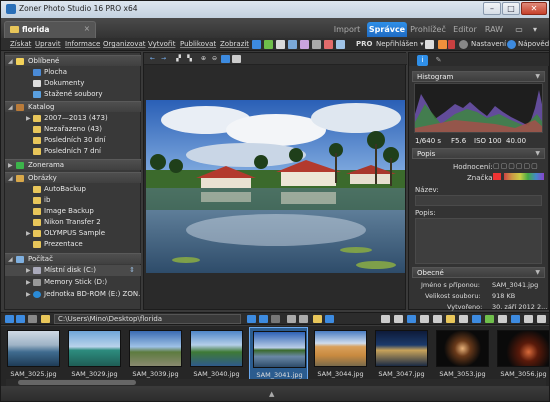  Describe the element at coordinates (216, 353) in the screenshot. I see `thumbnail-item: SAM_3040.jpg` at that location.